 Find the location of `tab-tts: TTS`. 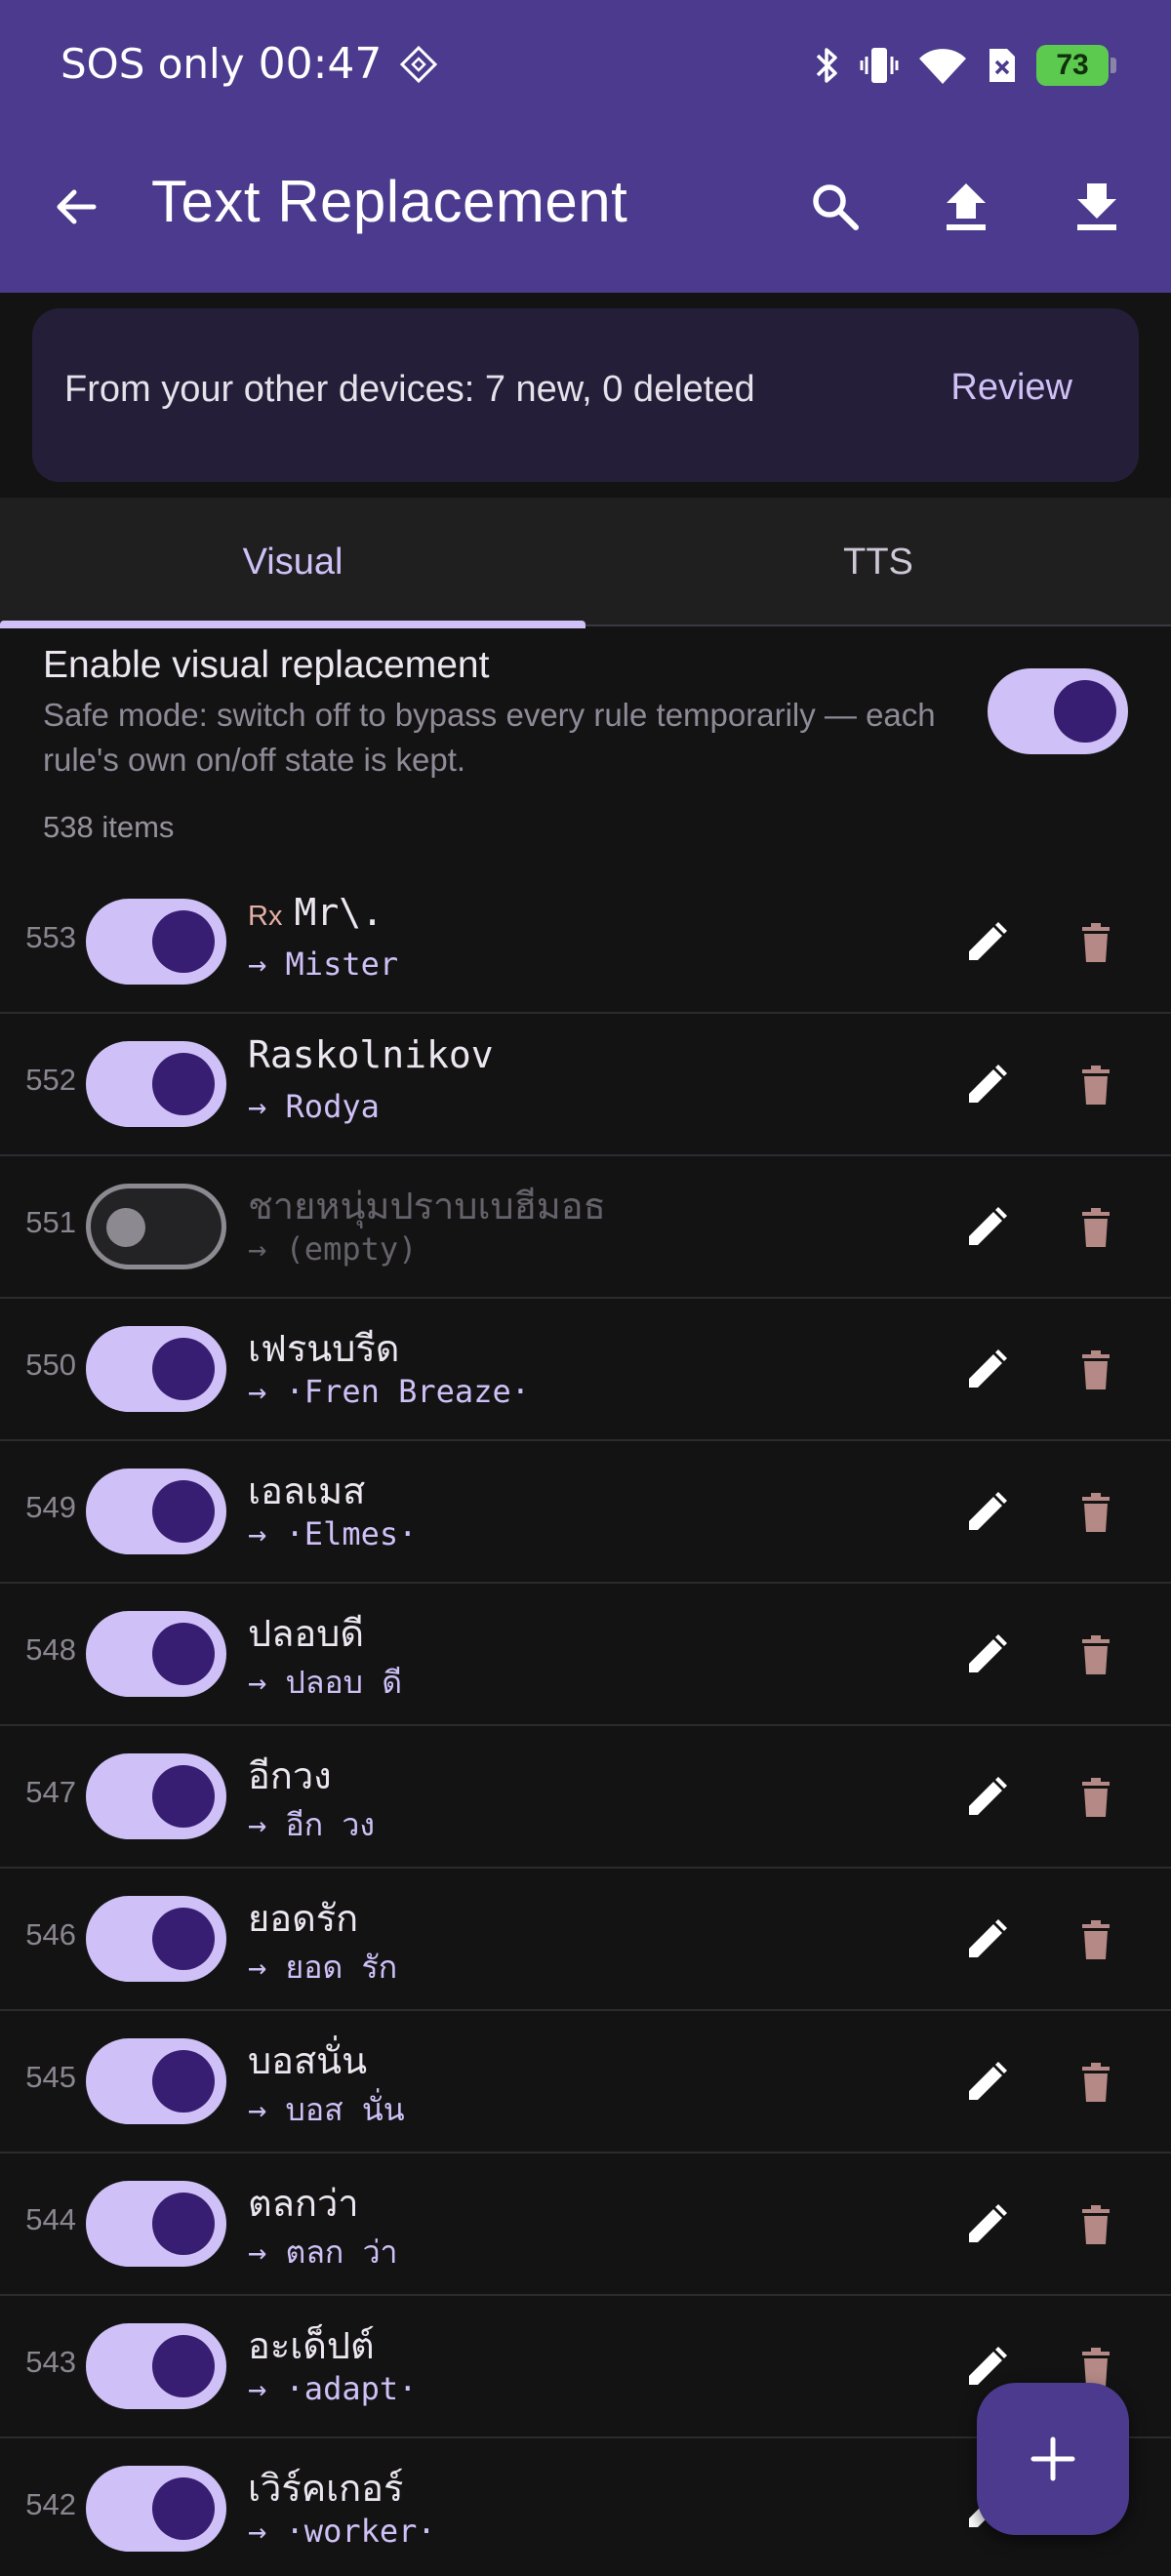

tab-tts: TTS is located at coordinates (878, 562).